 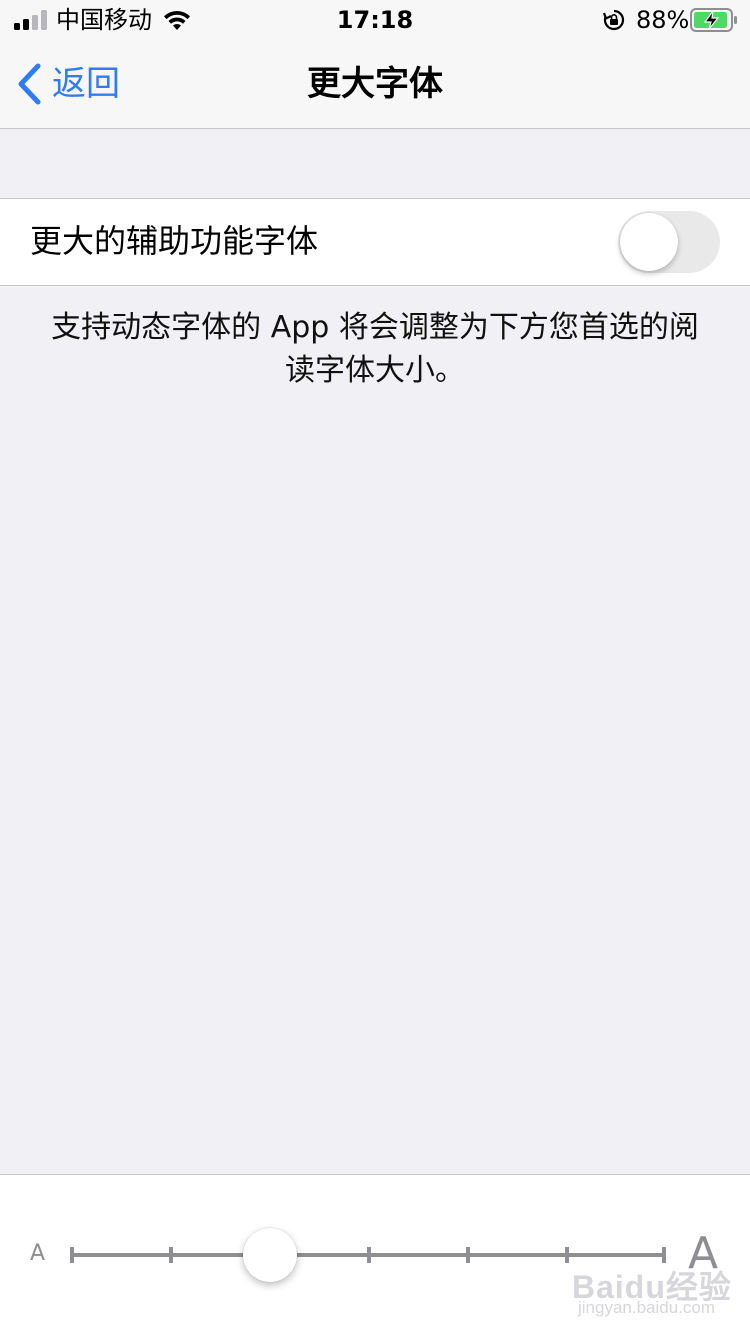 I want to click on watermark: Baidu经验 jingyan.baidu.com, so click(x=652, y=1292).